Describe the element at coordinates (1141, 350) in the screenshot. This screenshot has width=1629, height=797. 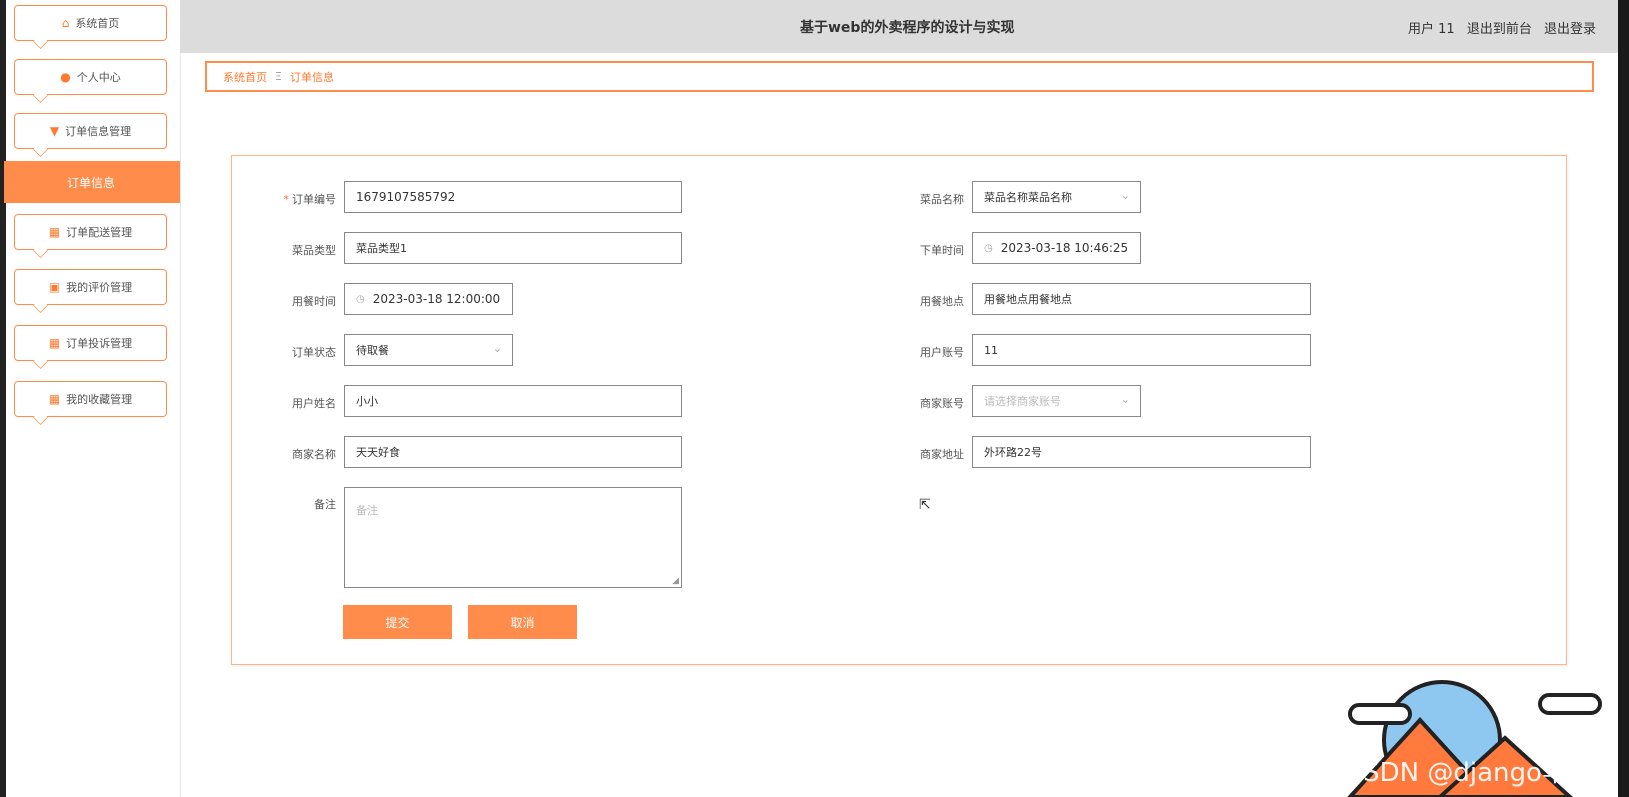
I see `user-account-field: 11` at that location.